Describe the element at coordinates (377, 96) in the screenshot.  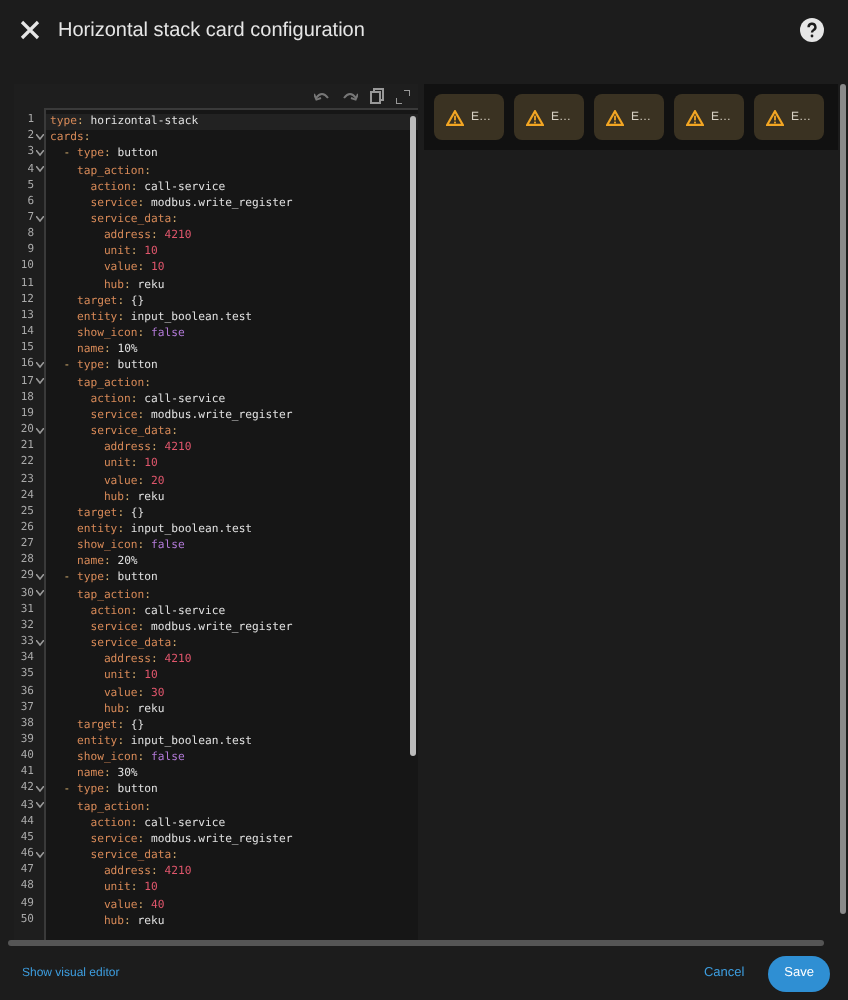
I see `copy-icon` at that location.